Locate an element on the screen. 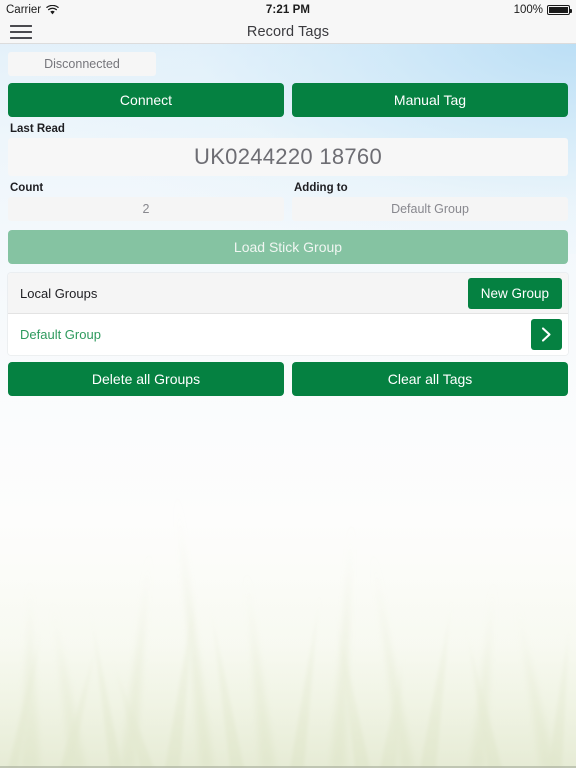 This screenshot has height=768, width=576. list-item: Default Group is located at coordinates (288, 334).